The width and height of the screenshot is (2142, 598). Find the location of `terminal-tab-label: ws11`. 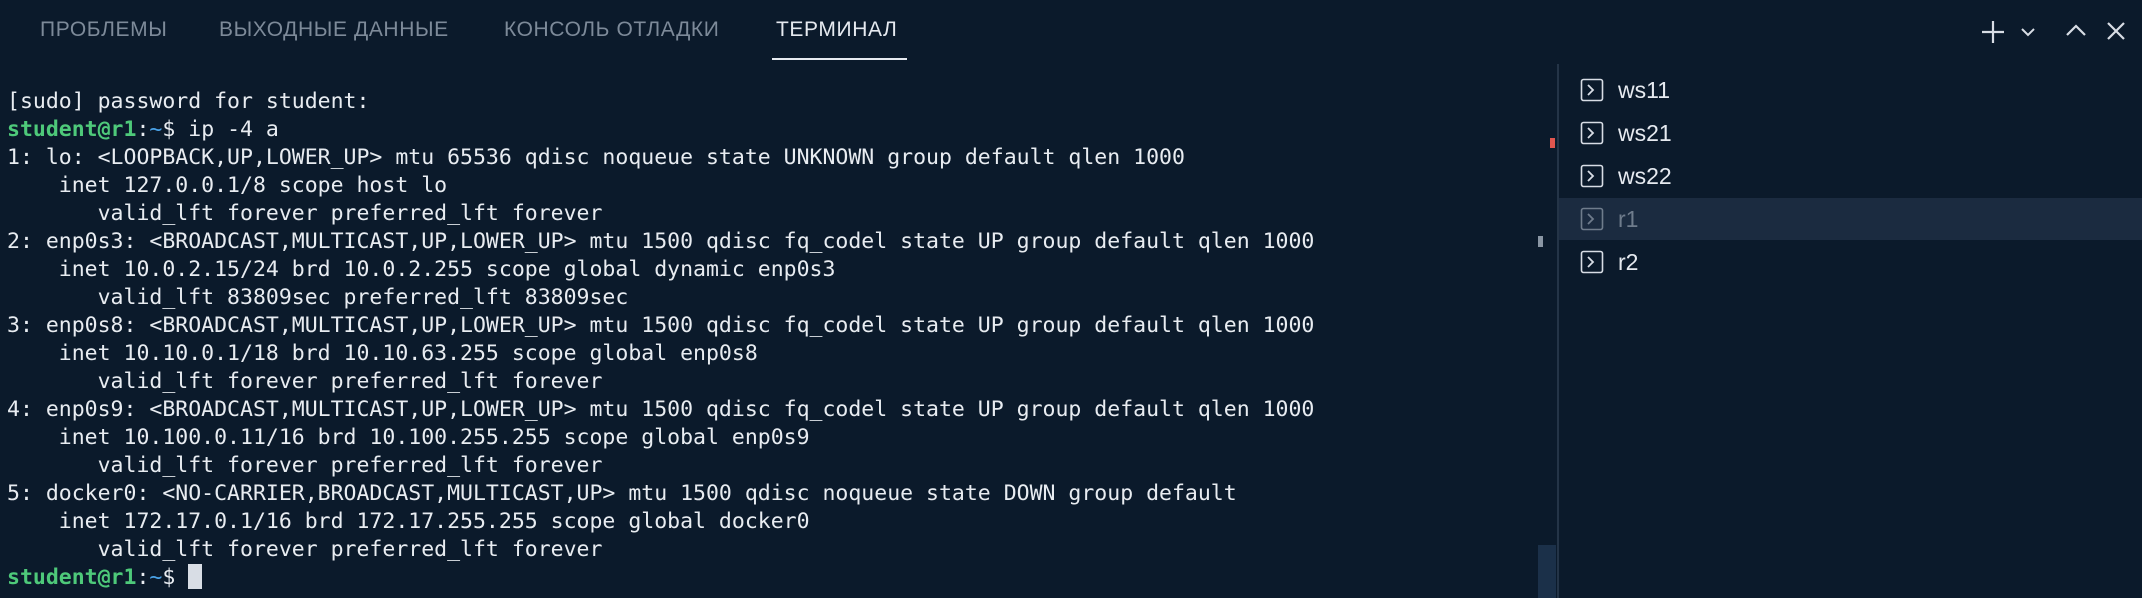

terminal-tab-label: ws11 is located at coordinates (1644, 90).